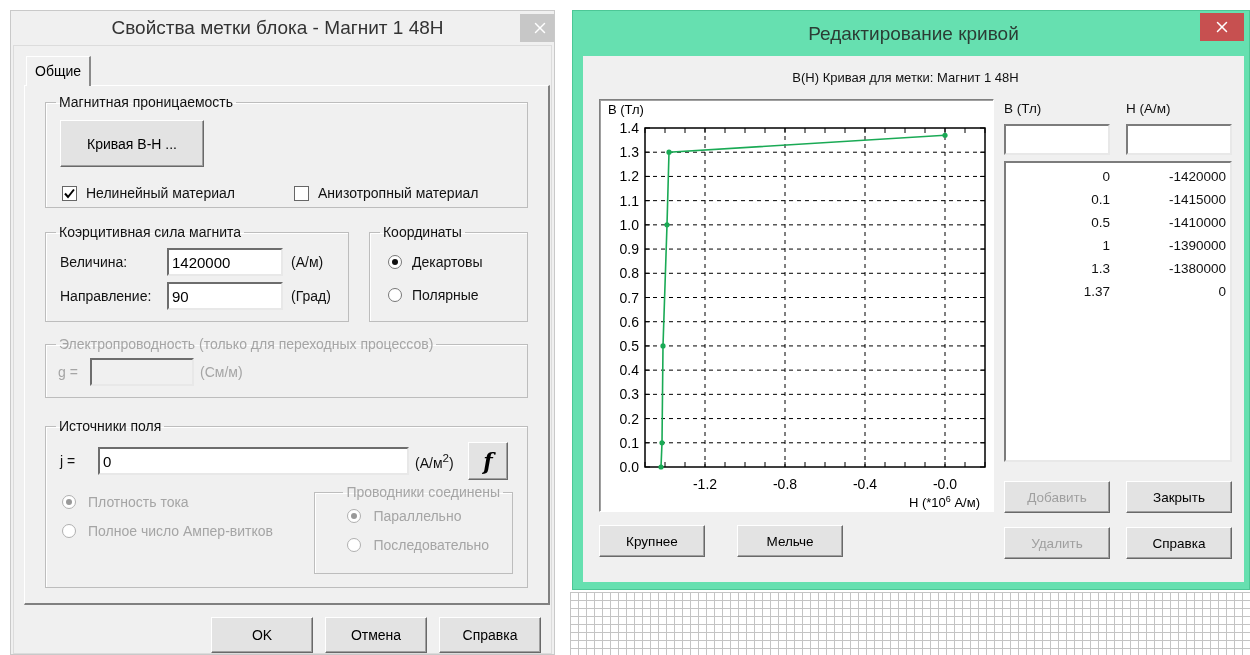 This screenshot has height=655, width=1250. What do you see at coordinates (447, 262) in the screenshot?
I see `radio-label: Декартовы` at bounding box center [447, 262].